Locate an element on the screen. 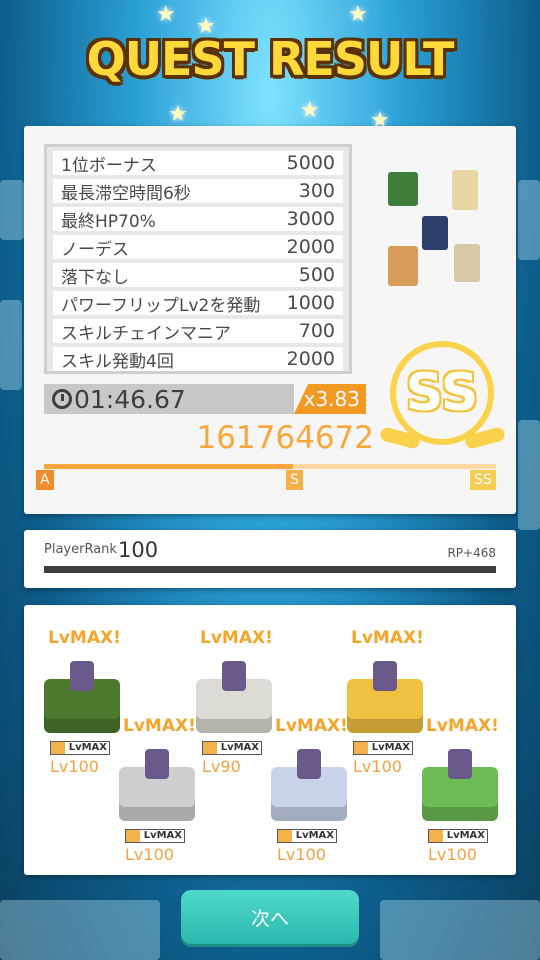 The width and height of the screenshot is (540, 960). rank-gauge-fill is located at coordinates (168, 466).